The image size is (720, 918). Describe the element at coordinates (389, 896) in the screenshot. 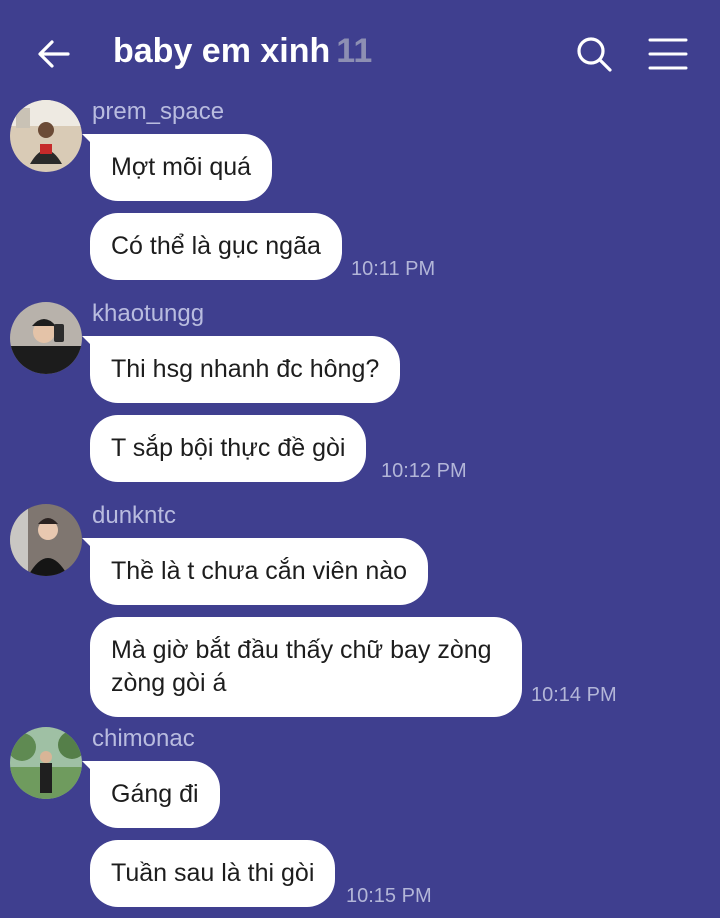

I see `message-timestamp: 10:15 PM` at that location.